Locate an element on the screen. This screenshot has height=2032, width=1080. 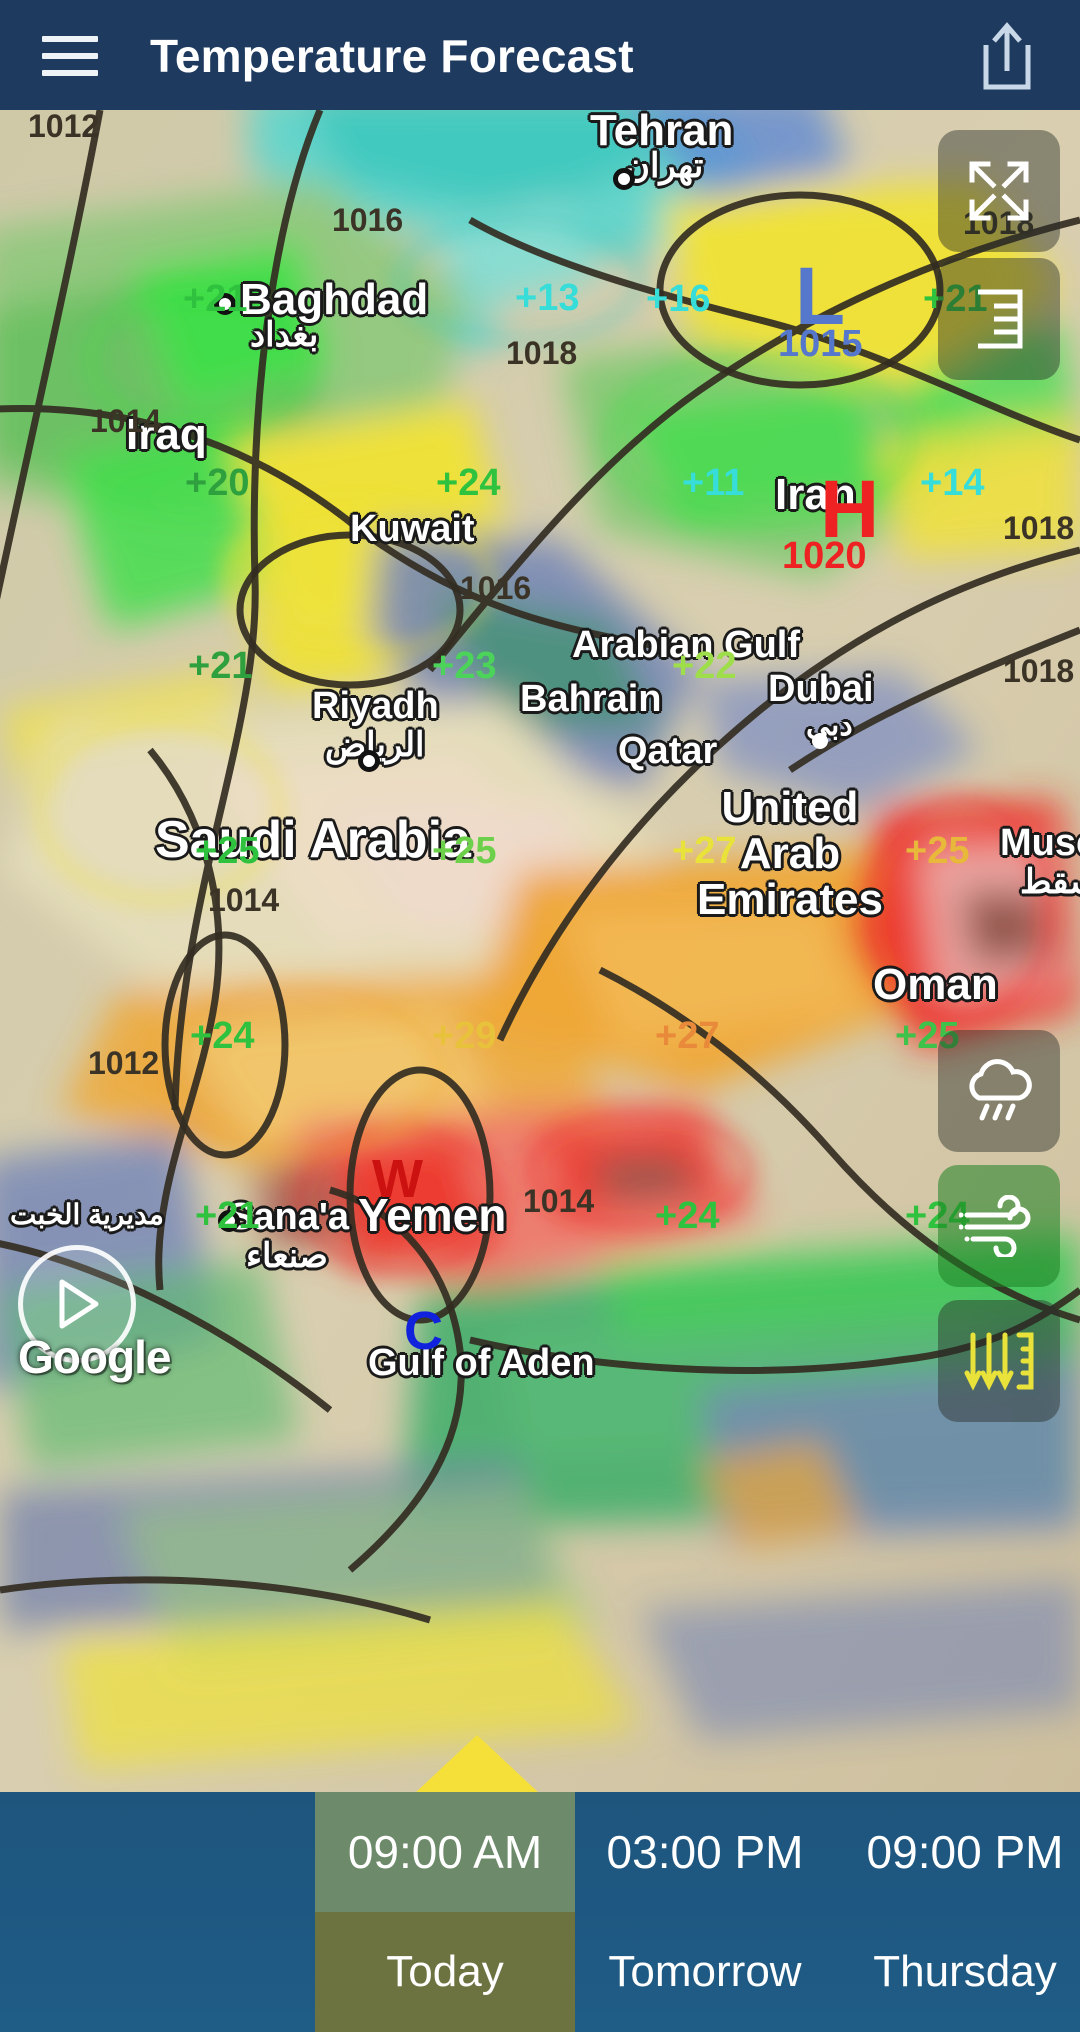
city-label-riyadh: Riyadh is located at coordinates (375, 706).